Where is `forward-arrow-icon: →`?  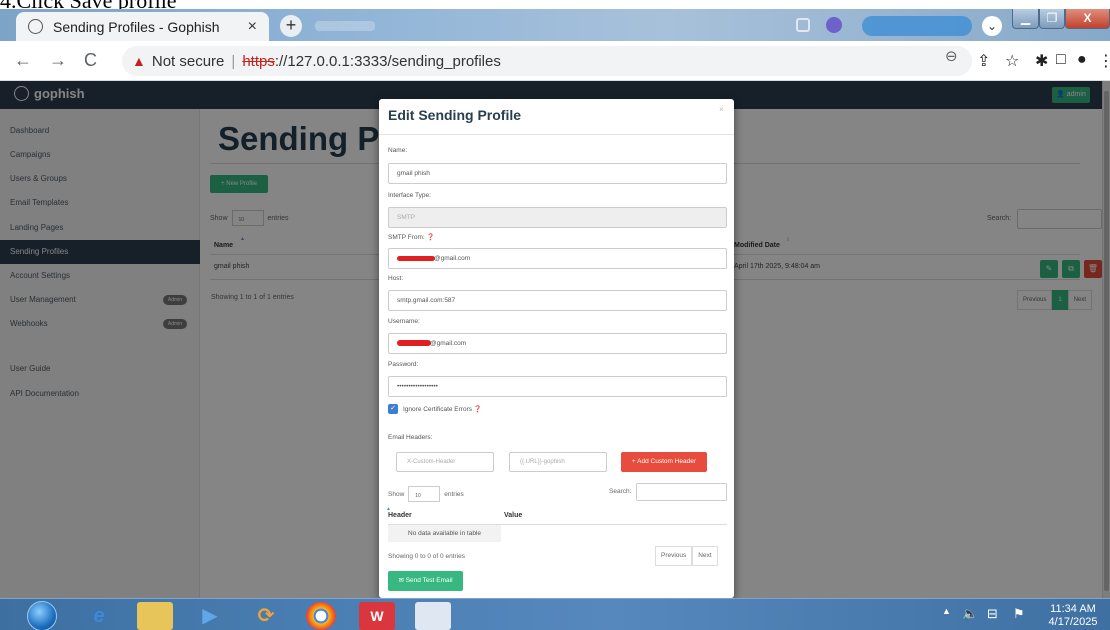
forward-arrow-icon: → is located at coordinates (58, 60).